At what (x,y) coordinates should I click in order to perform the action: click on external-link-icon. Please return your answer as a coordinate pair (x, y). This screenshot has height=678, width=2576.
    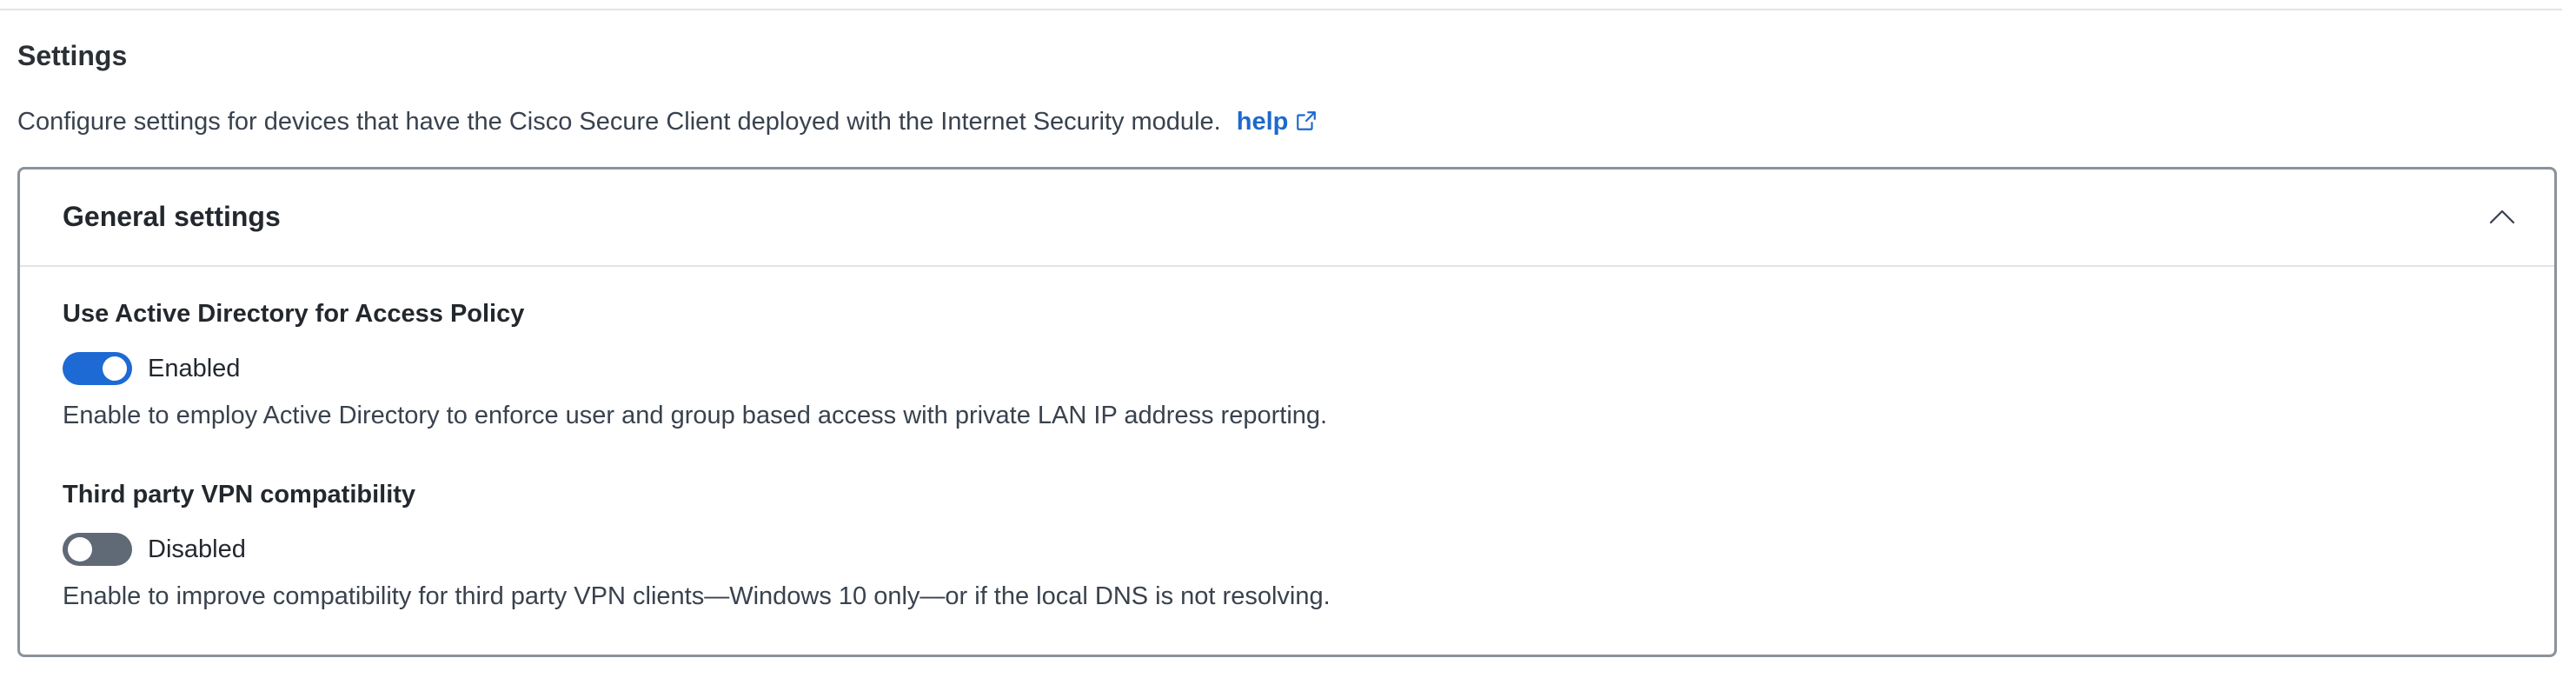
    Looking at the image, I should click on (1306, 124).